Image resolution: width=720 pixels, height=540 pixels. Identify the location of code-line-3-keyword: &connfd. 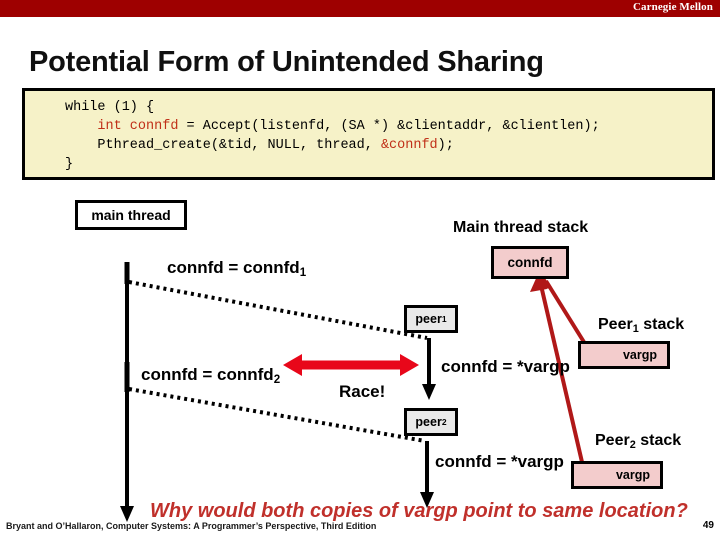
(409, 145).